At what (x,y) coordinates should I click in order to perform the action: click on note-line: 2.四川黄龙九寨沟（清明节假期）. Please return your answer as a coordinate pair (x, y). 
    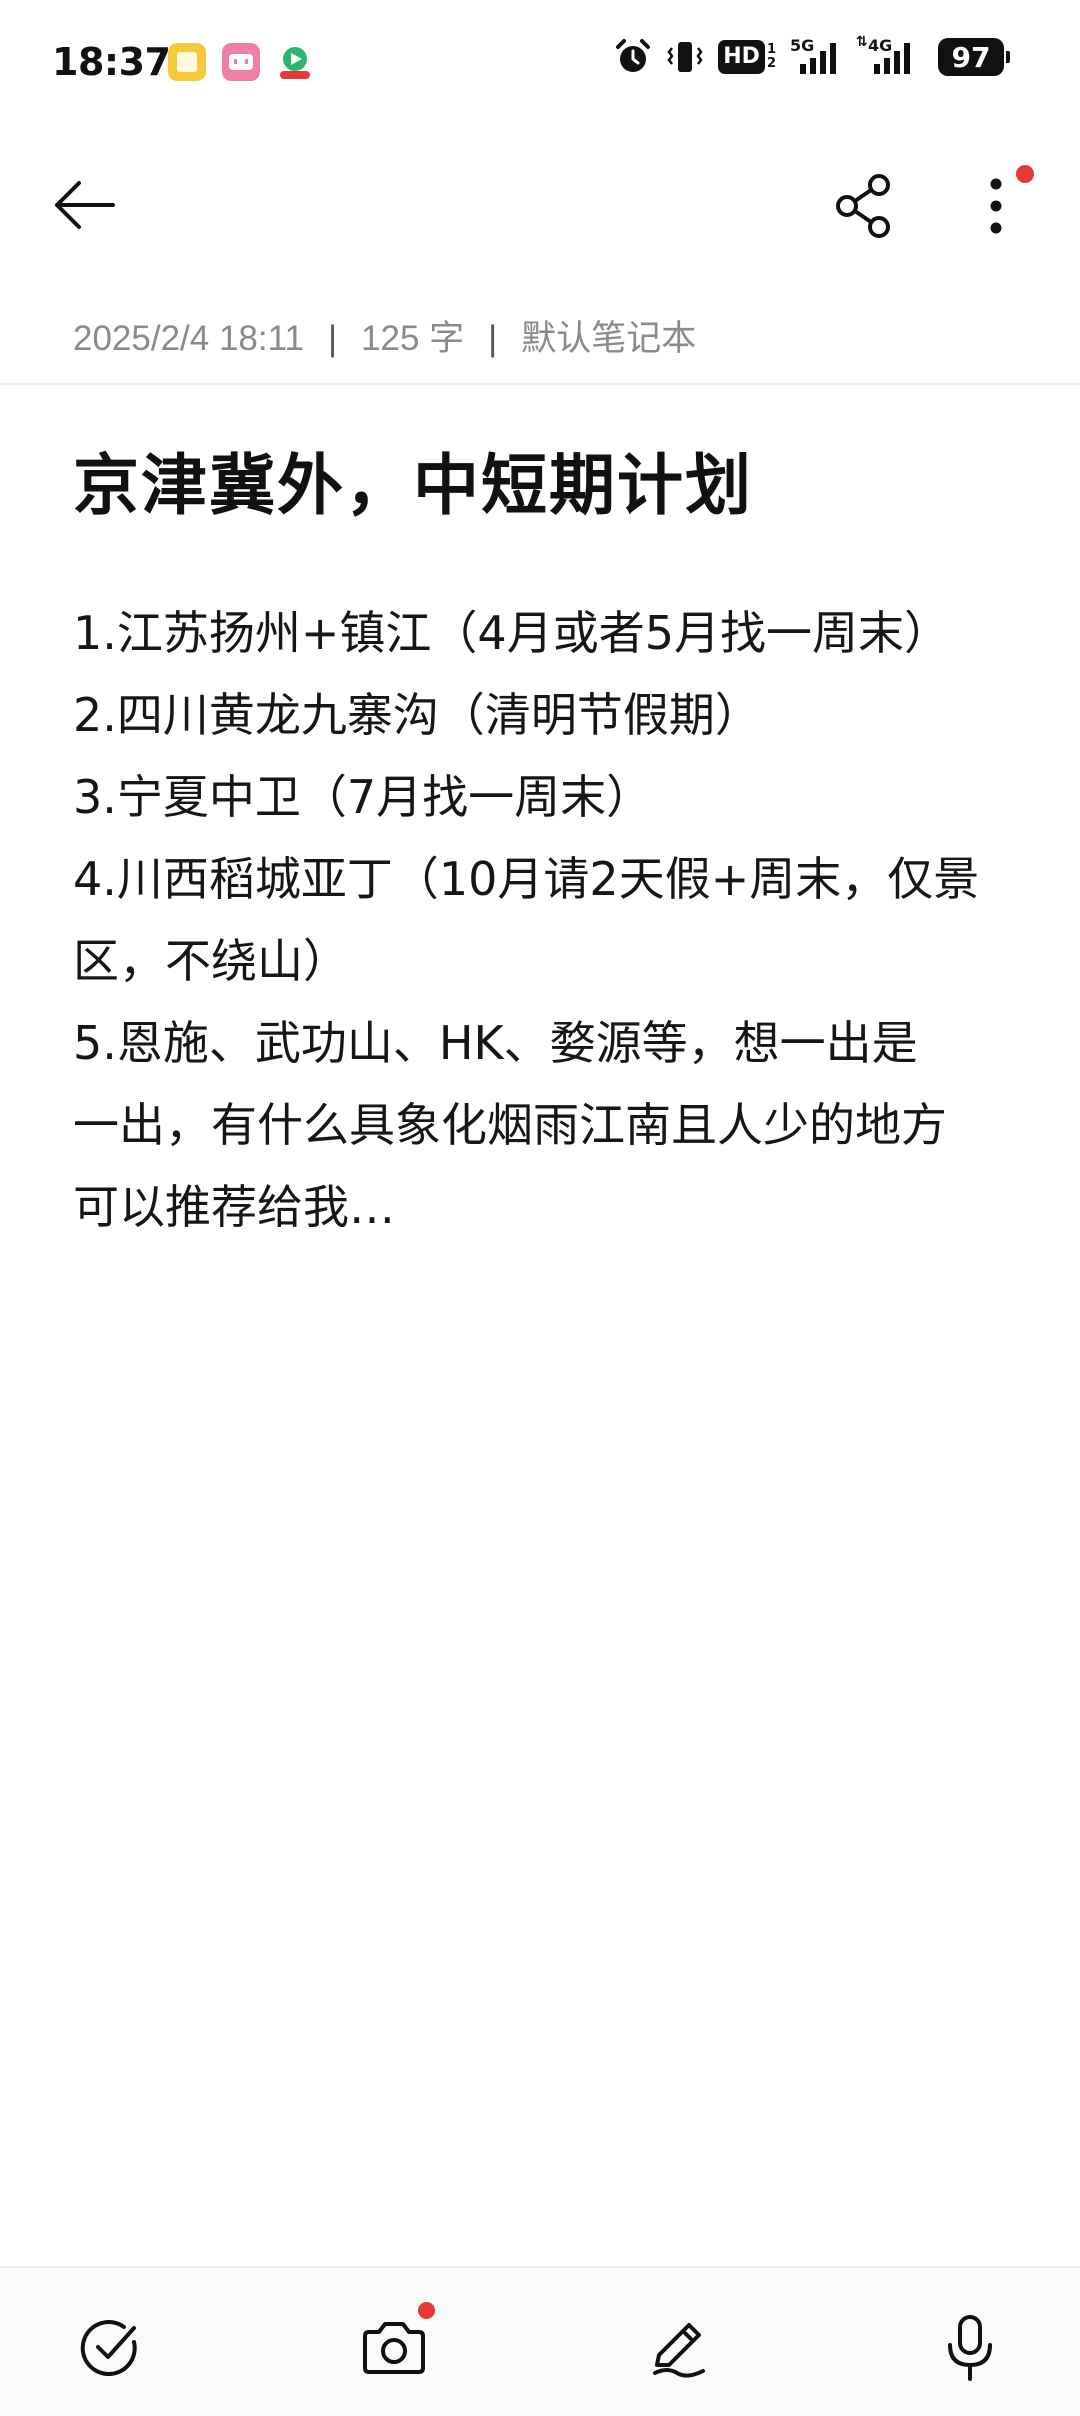
    Looking at the image, I should click on (417, 715).